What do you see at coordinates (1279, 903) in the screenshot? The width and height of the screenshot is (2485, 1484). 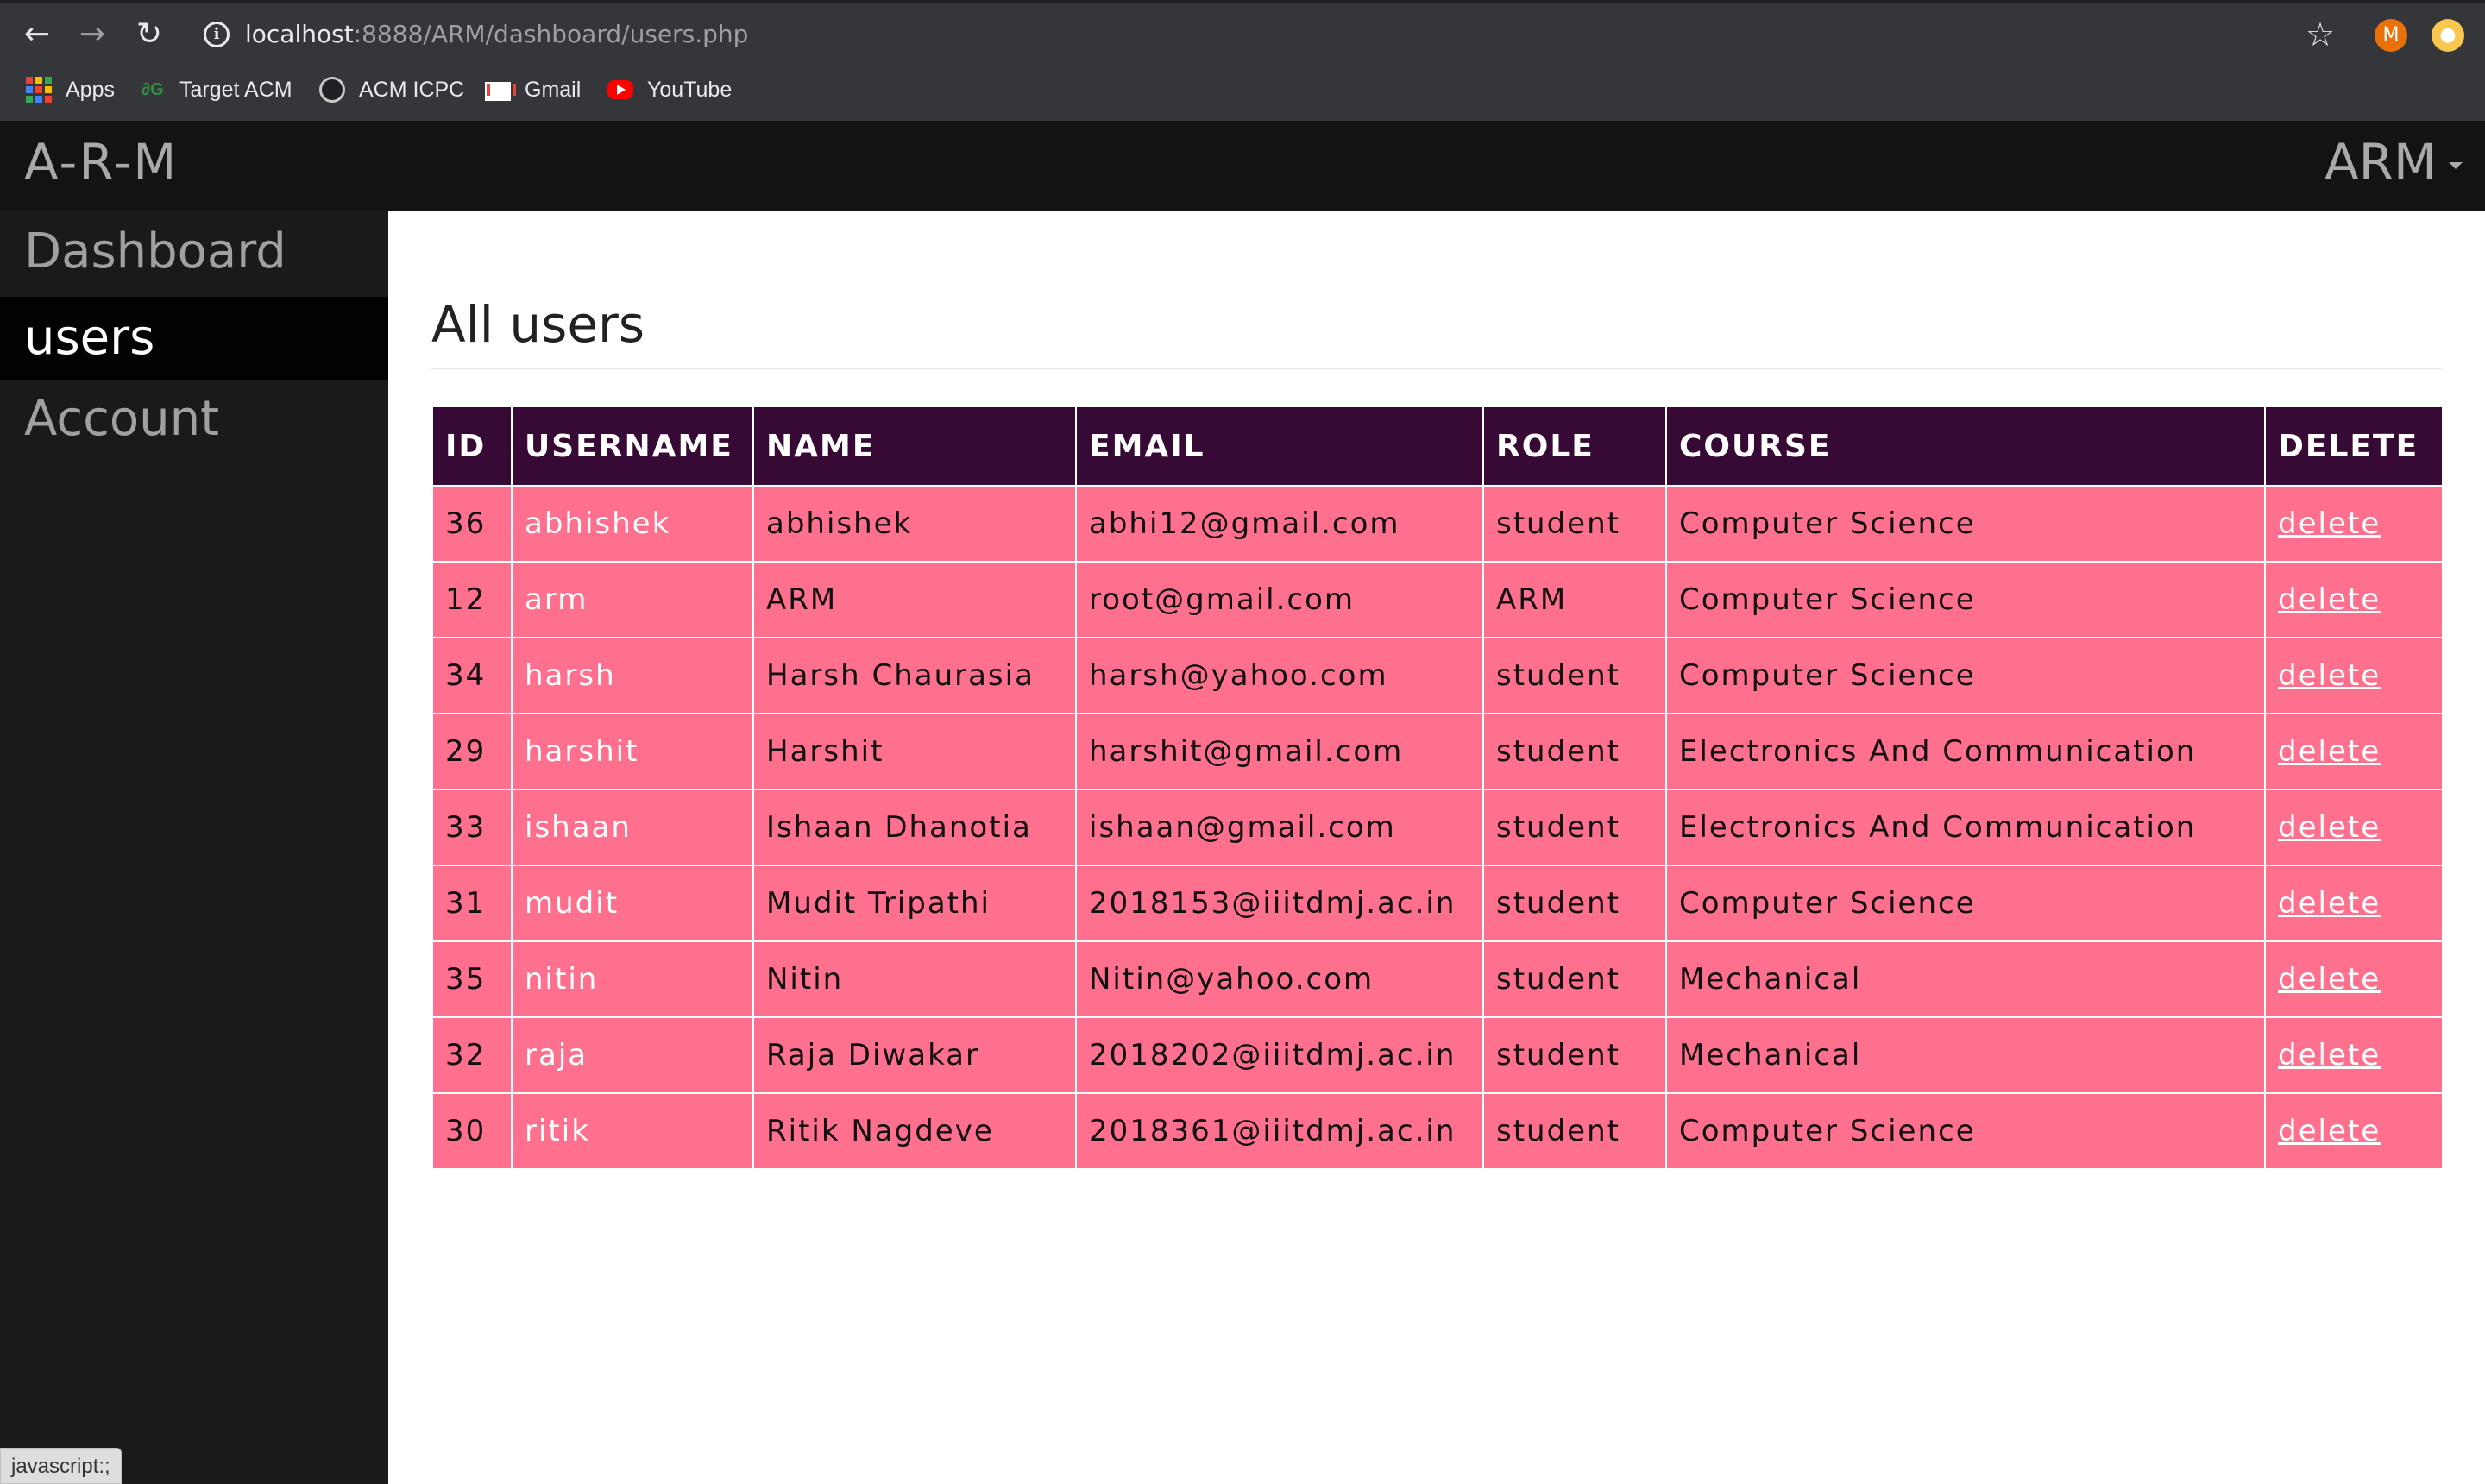 I see `cell-email: 2018153@iiitdmj.ac.in` at bounding box center [1279, 903].